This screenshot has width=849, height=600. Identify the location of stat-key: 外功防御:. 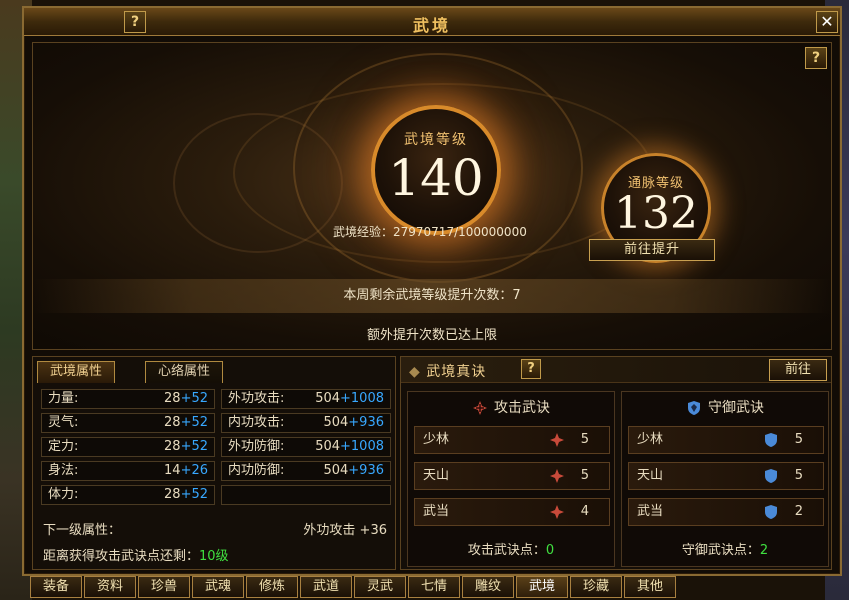
(256, 446).